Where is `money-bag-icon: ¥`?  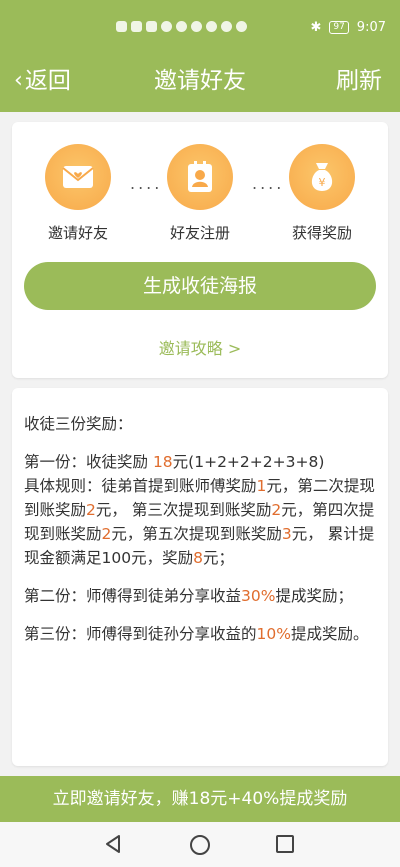
money-bag-icon: ¥ is located at coordinates (322, 177).